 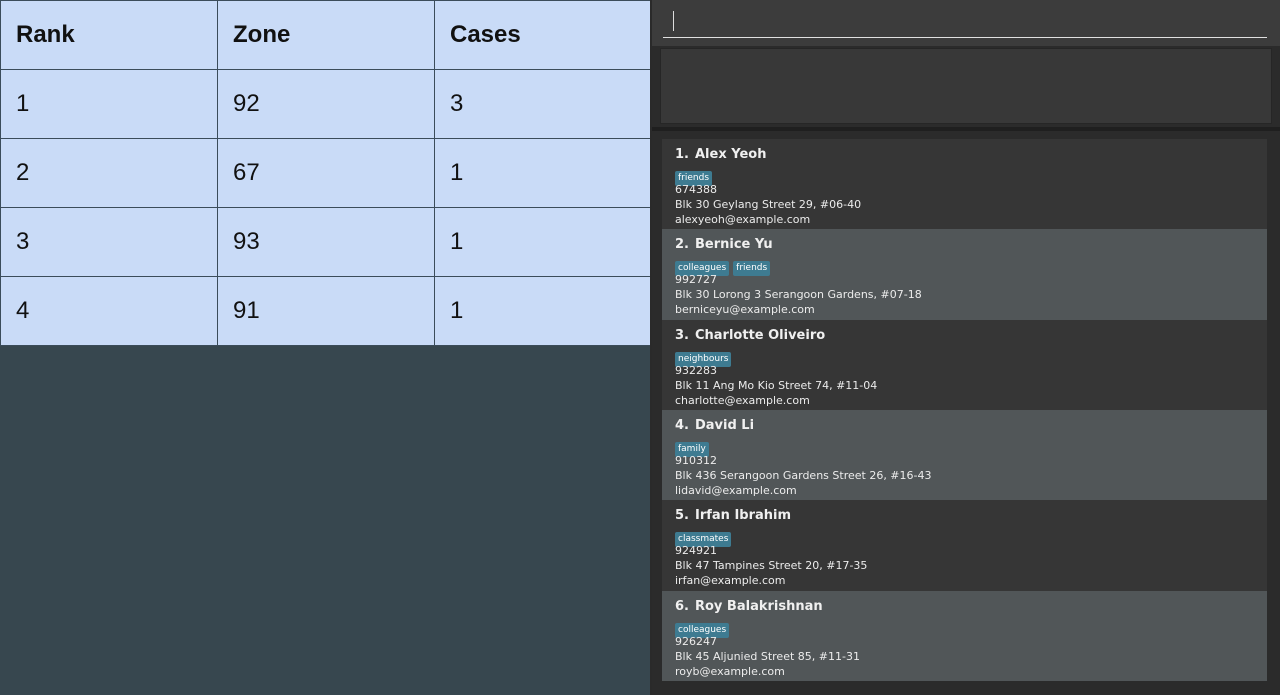 I want to click on person-address: Blk 45 Aljunied Street 85, #11-31, so click(x=767, y=656).